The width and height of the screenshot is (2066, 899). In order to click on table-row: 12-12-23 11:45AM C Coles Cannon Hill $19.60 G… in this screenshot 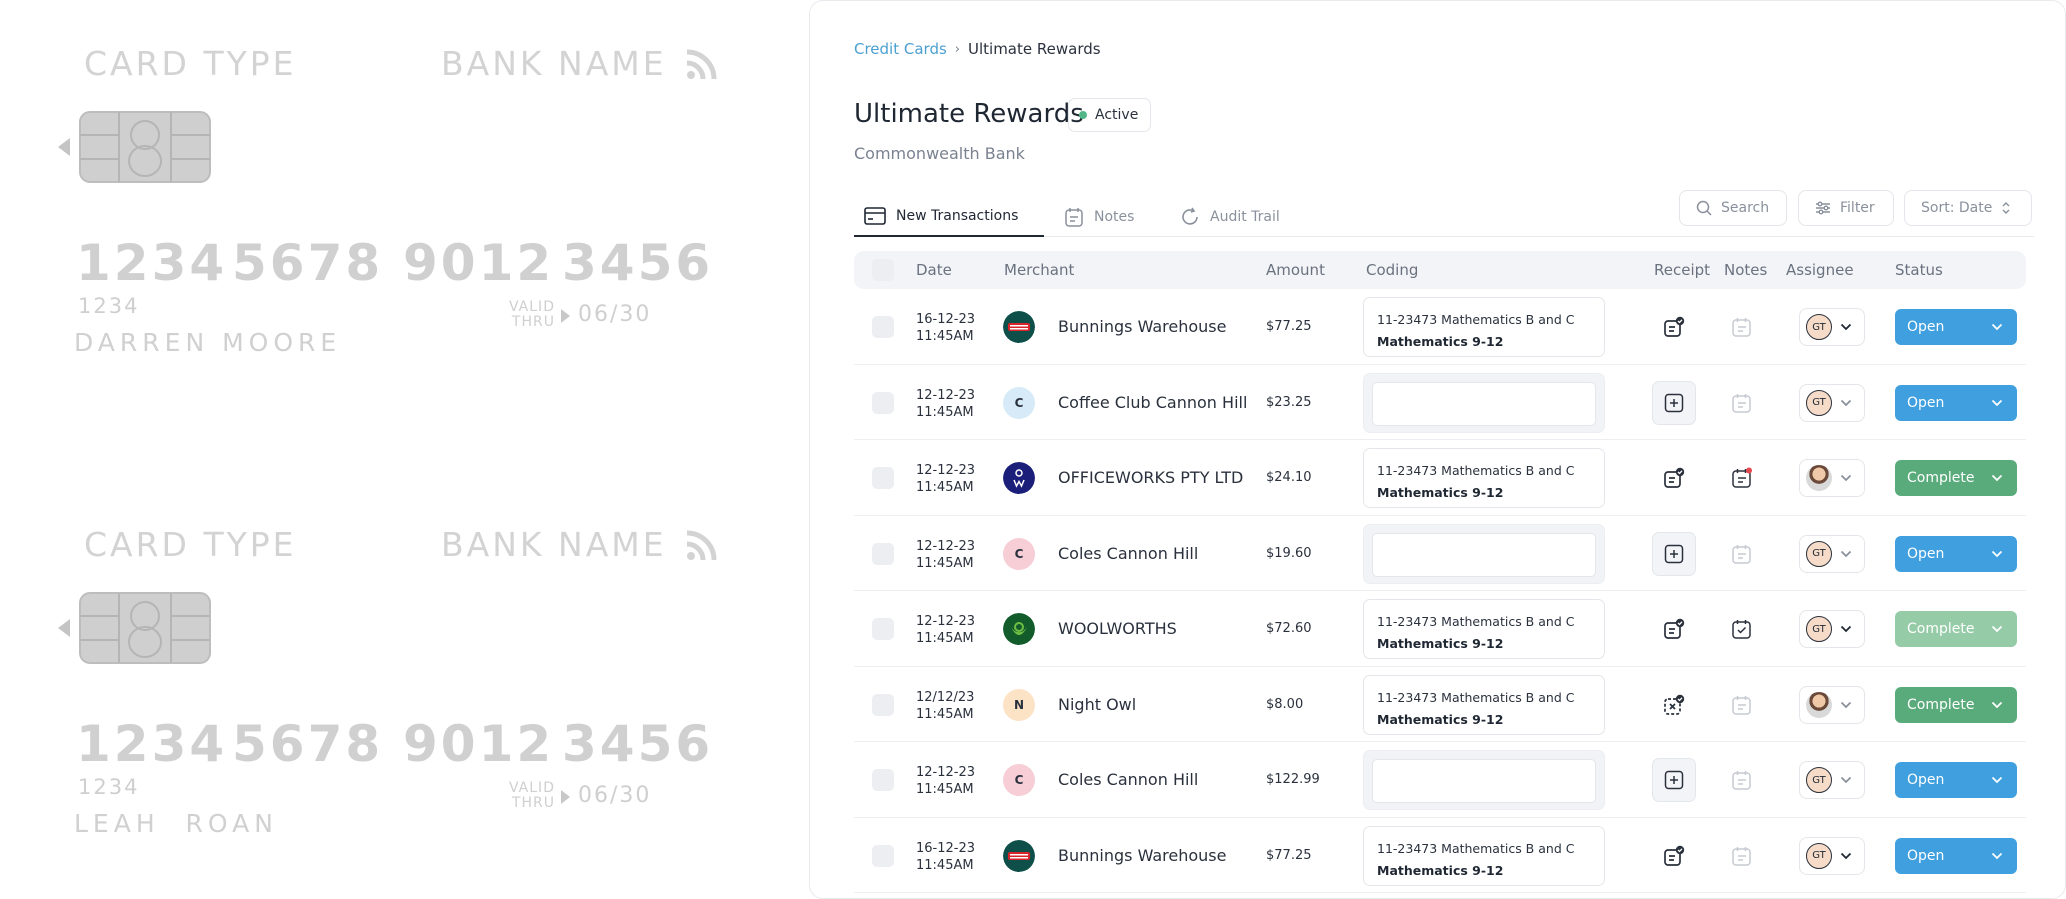, I will do `click(1440, 553)`.